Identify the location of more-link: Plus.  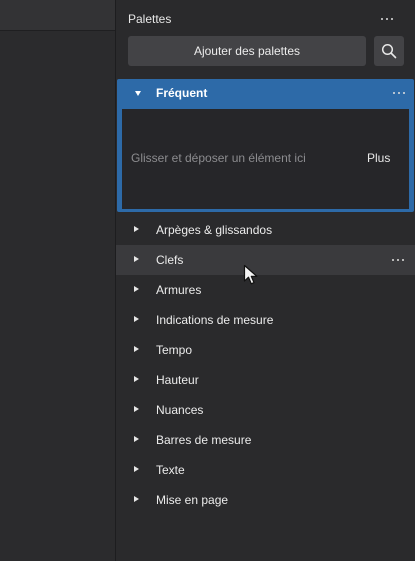
(378, 158).